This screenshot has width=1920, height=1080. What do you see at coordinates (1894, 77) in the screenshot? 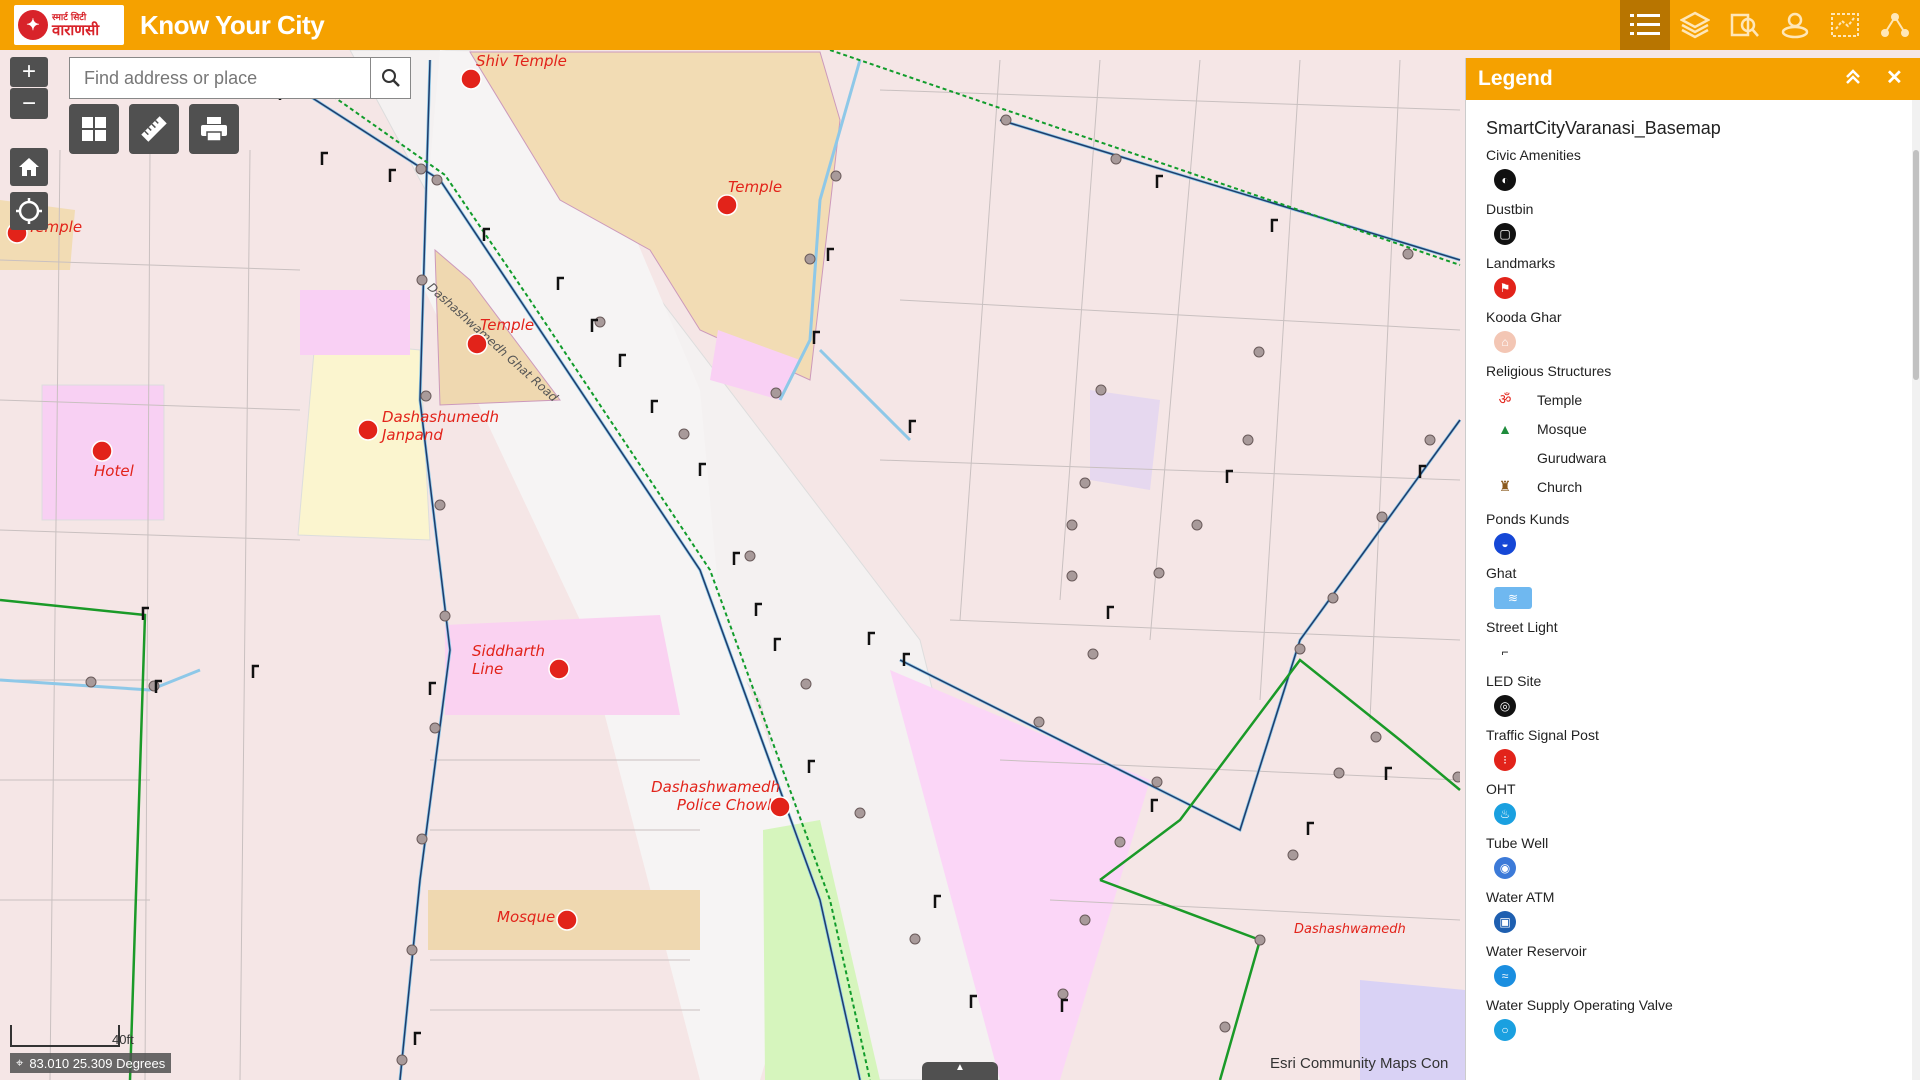
I see `close-icon: ✕` at bounding box center [1894, 77].